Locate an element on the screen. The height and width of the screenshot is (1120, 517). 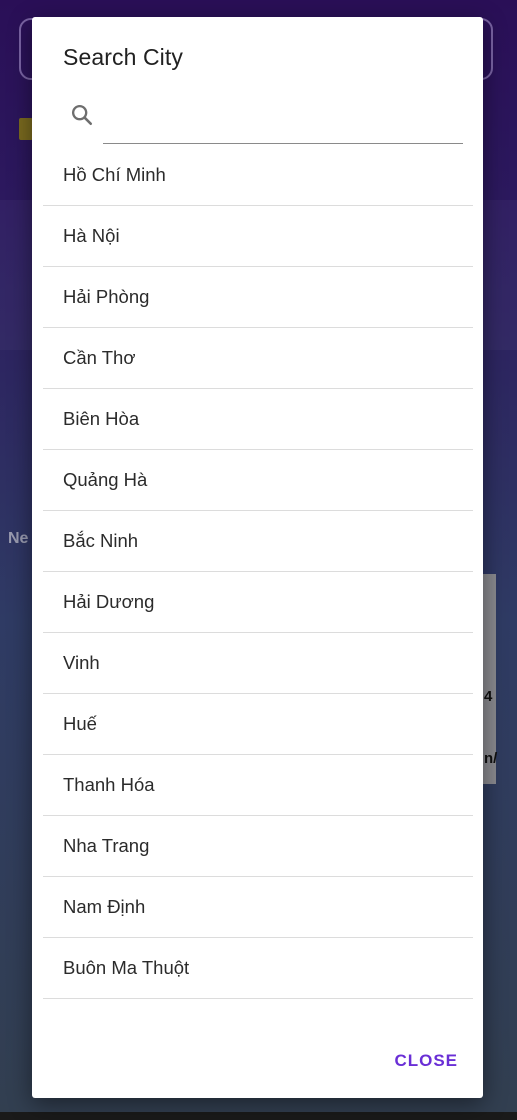
city-list-item: Nam Định is located at coordinates (258, 907).